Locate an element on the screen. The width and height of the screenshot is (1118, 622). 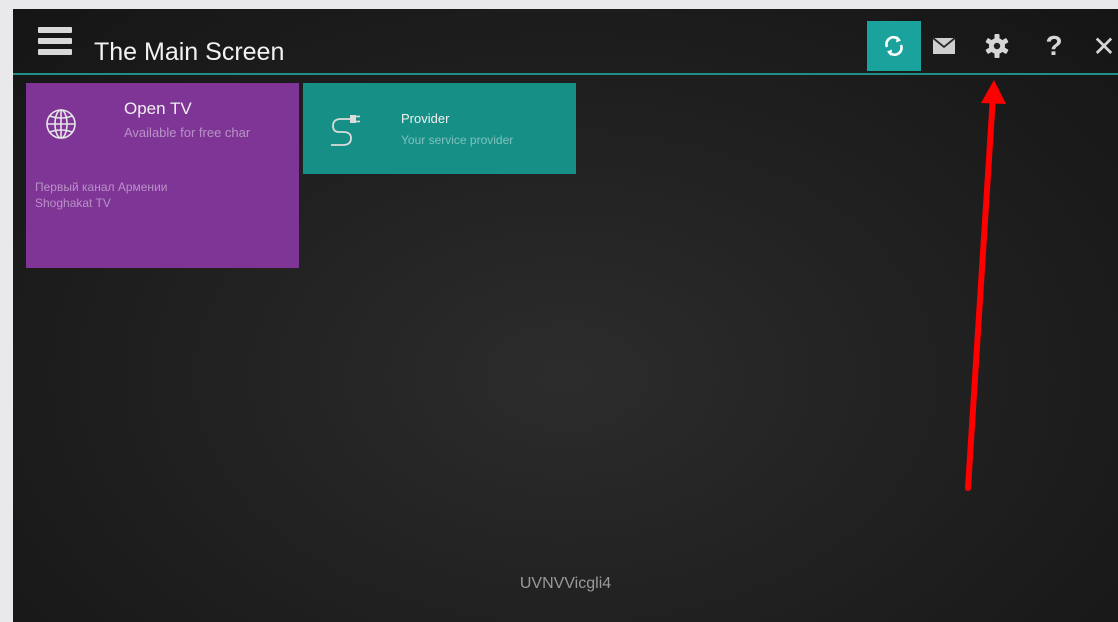
tile-subtitle: Available for free char is located at coordinates (187, 132).